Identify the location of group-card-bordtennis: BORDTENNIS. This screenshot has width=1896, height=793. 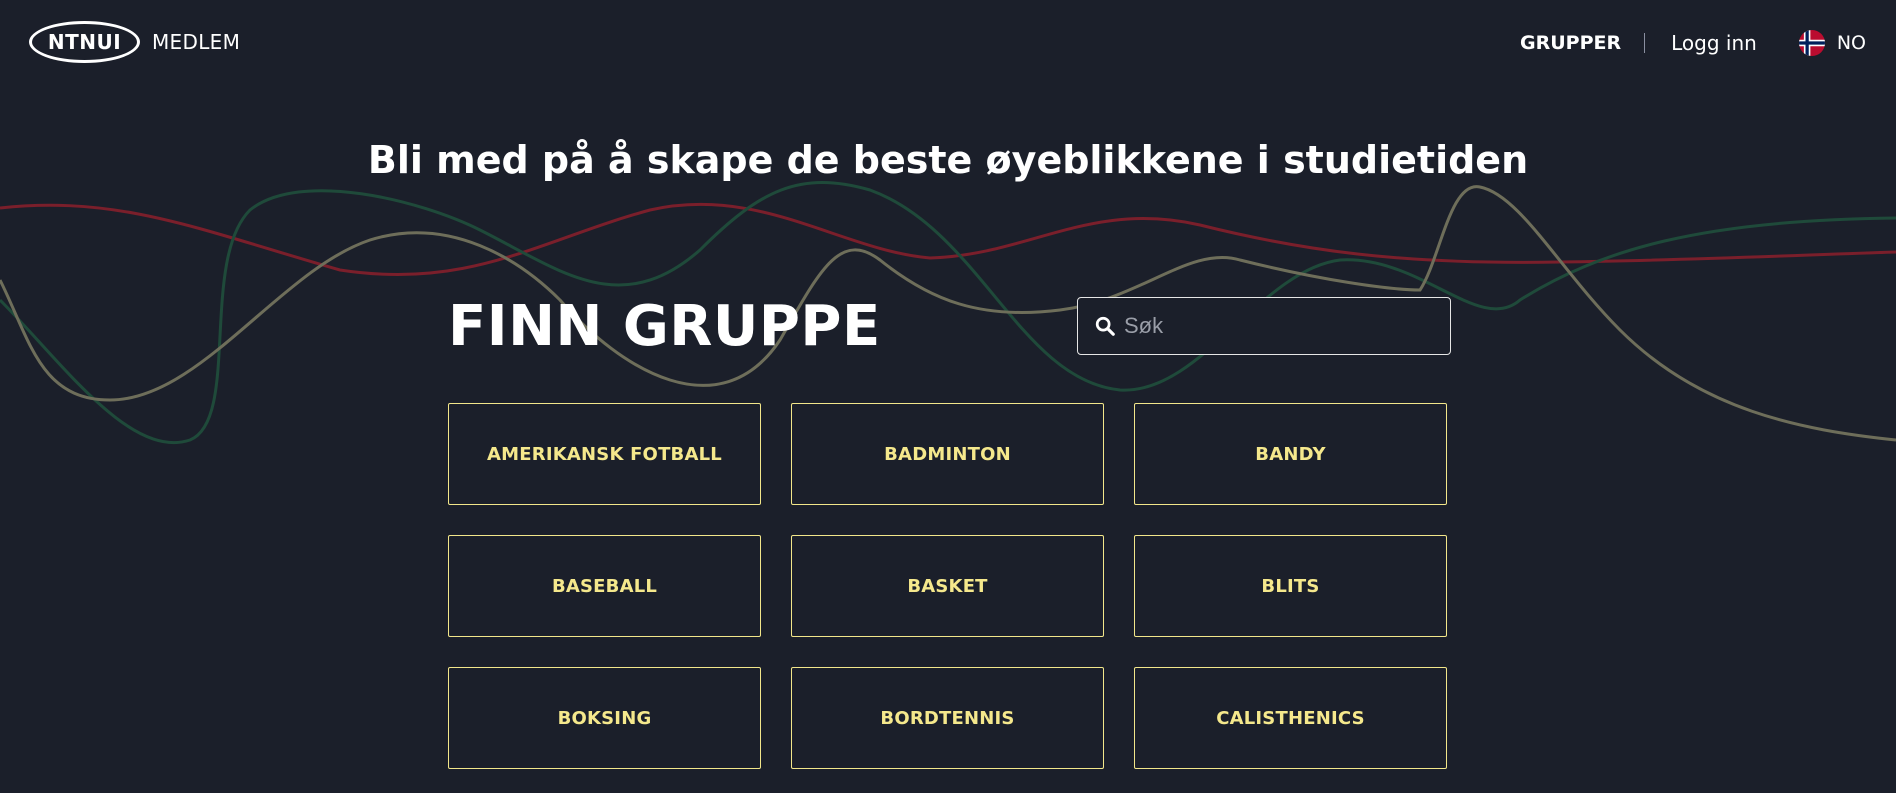
(947, 718).